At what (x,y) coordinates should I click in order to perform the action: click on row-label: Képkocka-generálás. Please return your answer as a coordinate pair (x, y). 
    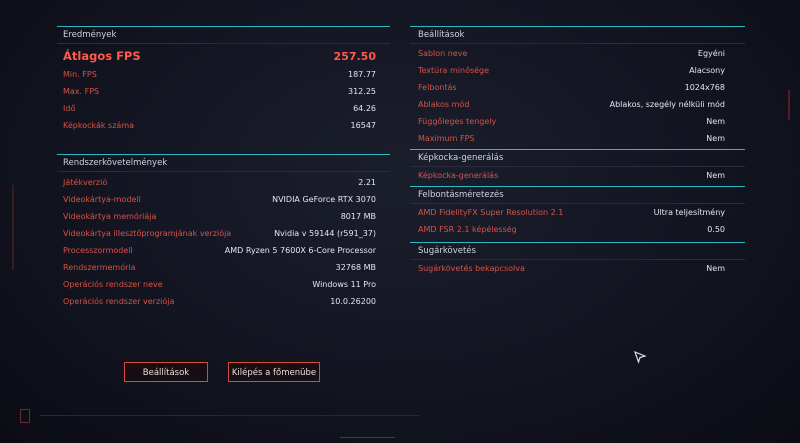
    Looking at the image, I should click on (458, 175).